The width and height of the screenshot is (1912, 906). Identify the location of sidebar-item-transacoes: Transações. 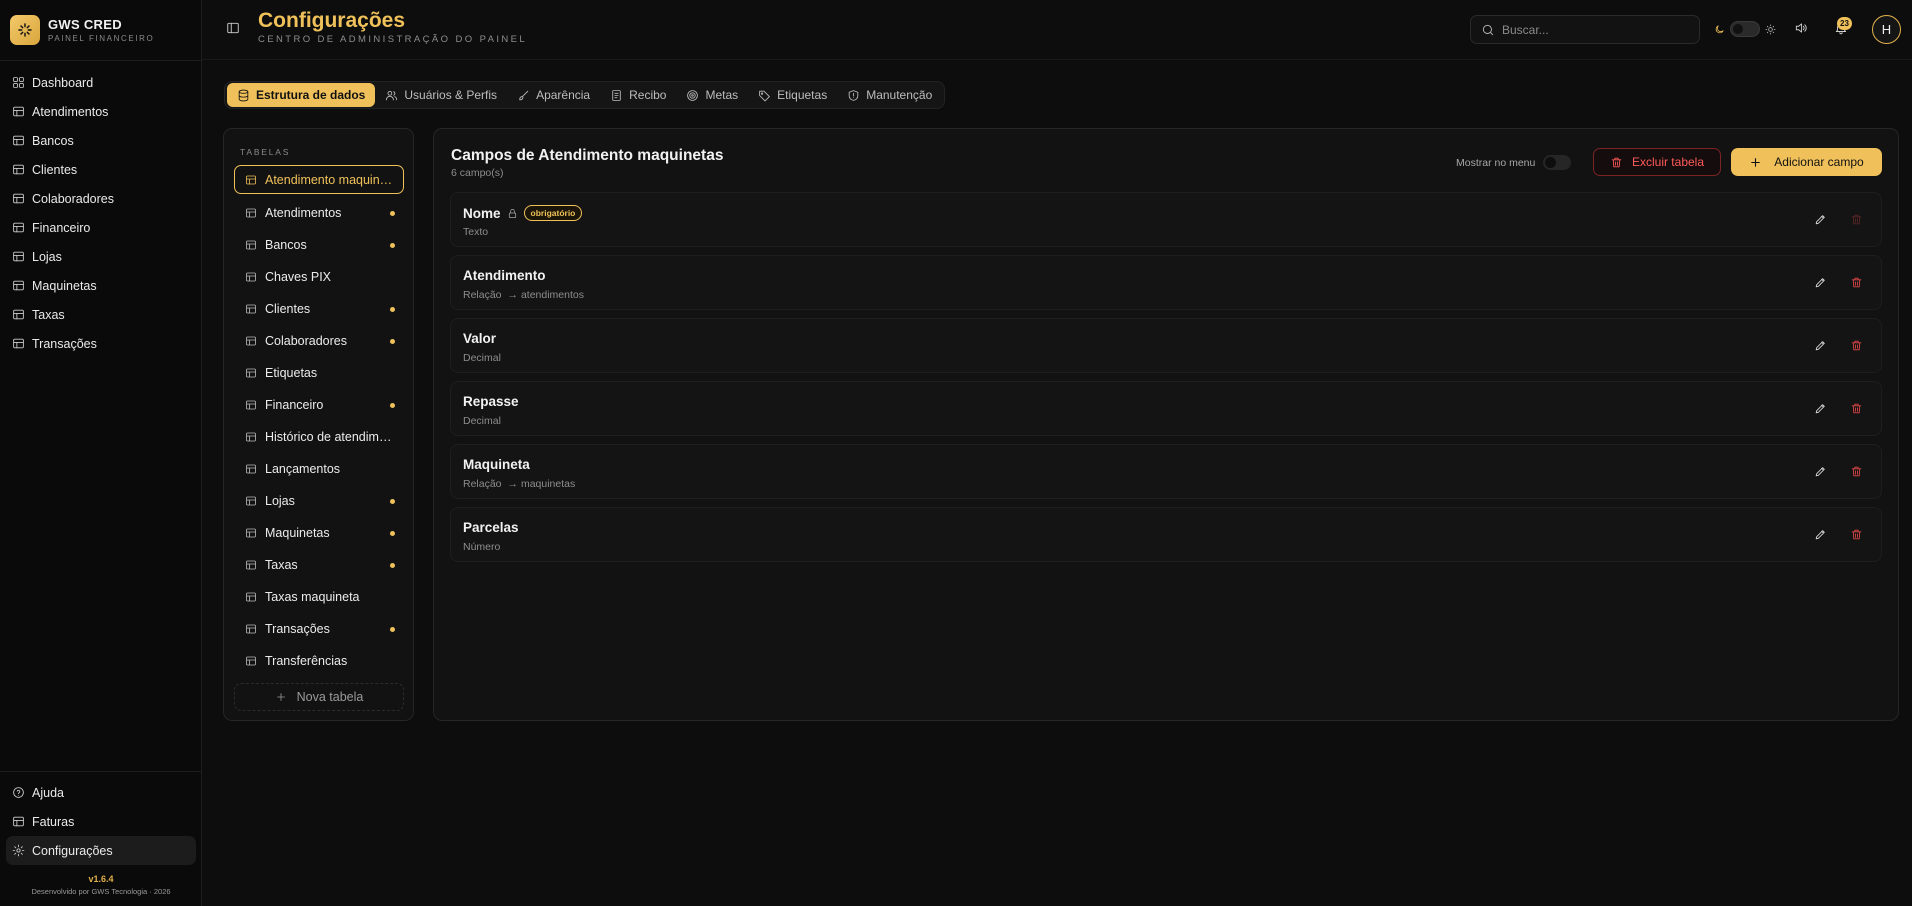
(101, 343).